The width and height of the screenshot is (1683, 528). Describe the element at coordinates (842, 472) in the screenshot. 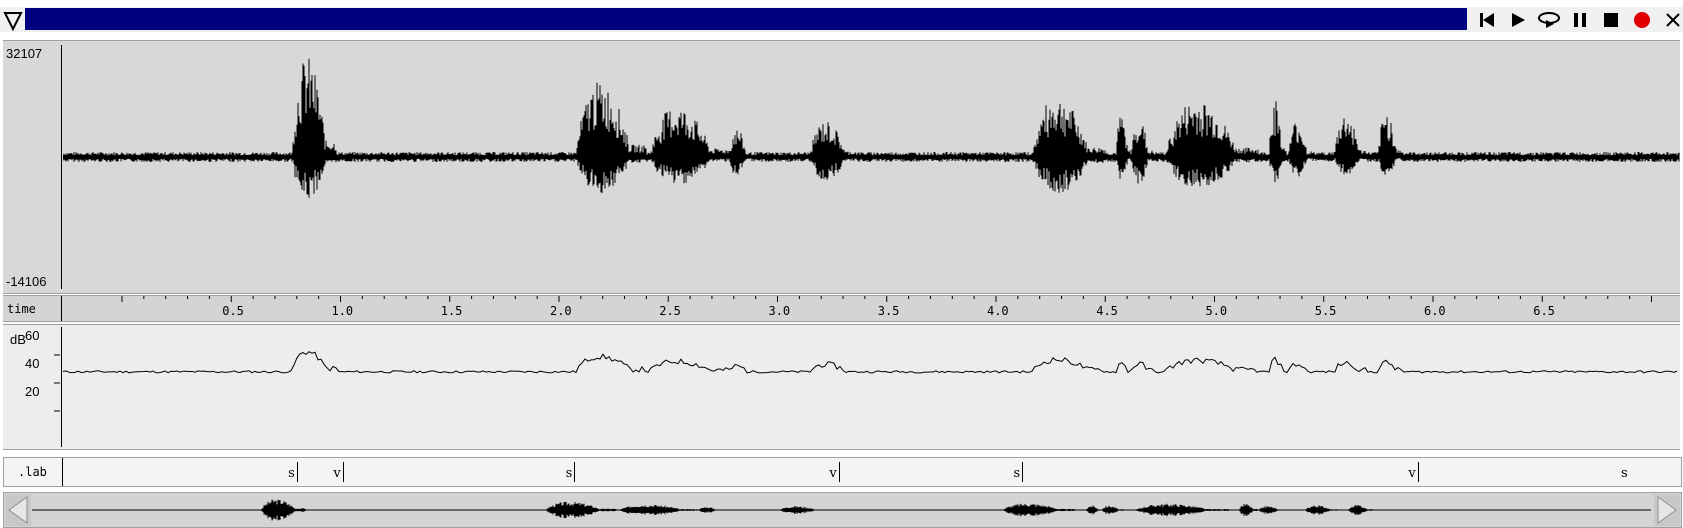

I see `label-tier: .lab s v s v s v s` at that location.